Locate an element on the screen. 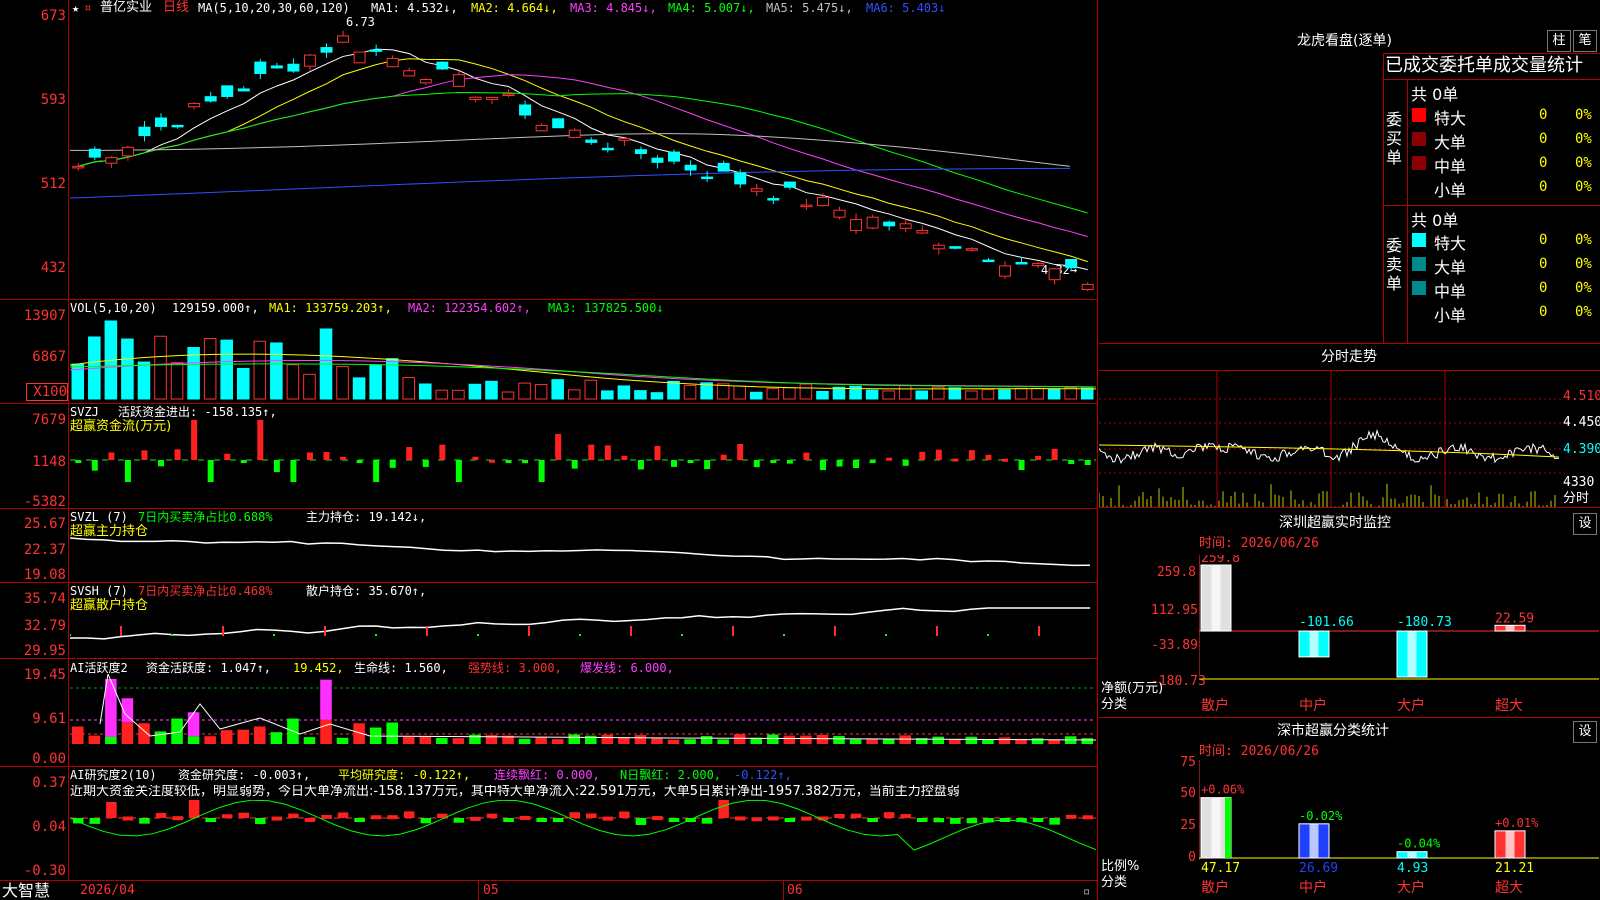 The height and width of the screenshot is (900, 1600). buy-row-pct: 0% is located at coordinates (1583, 187).